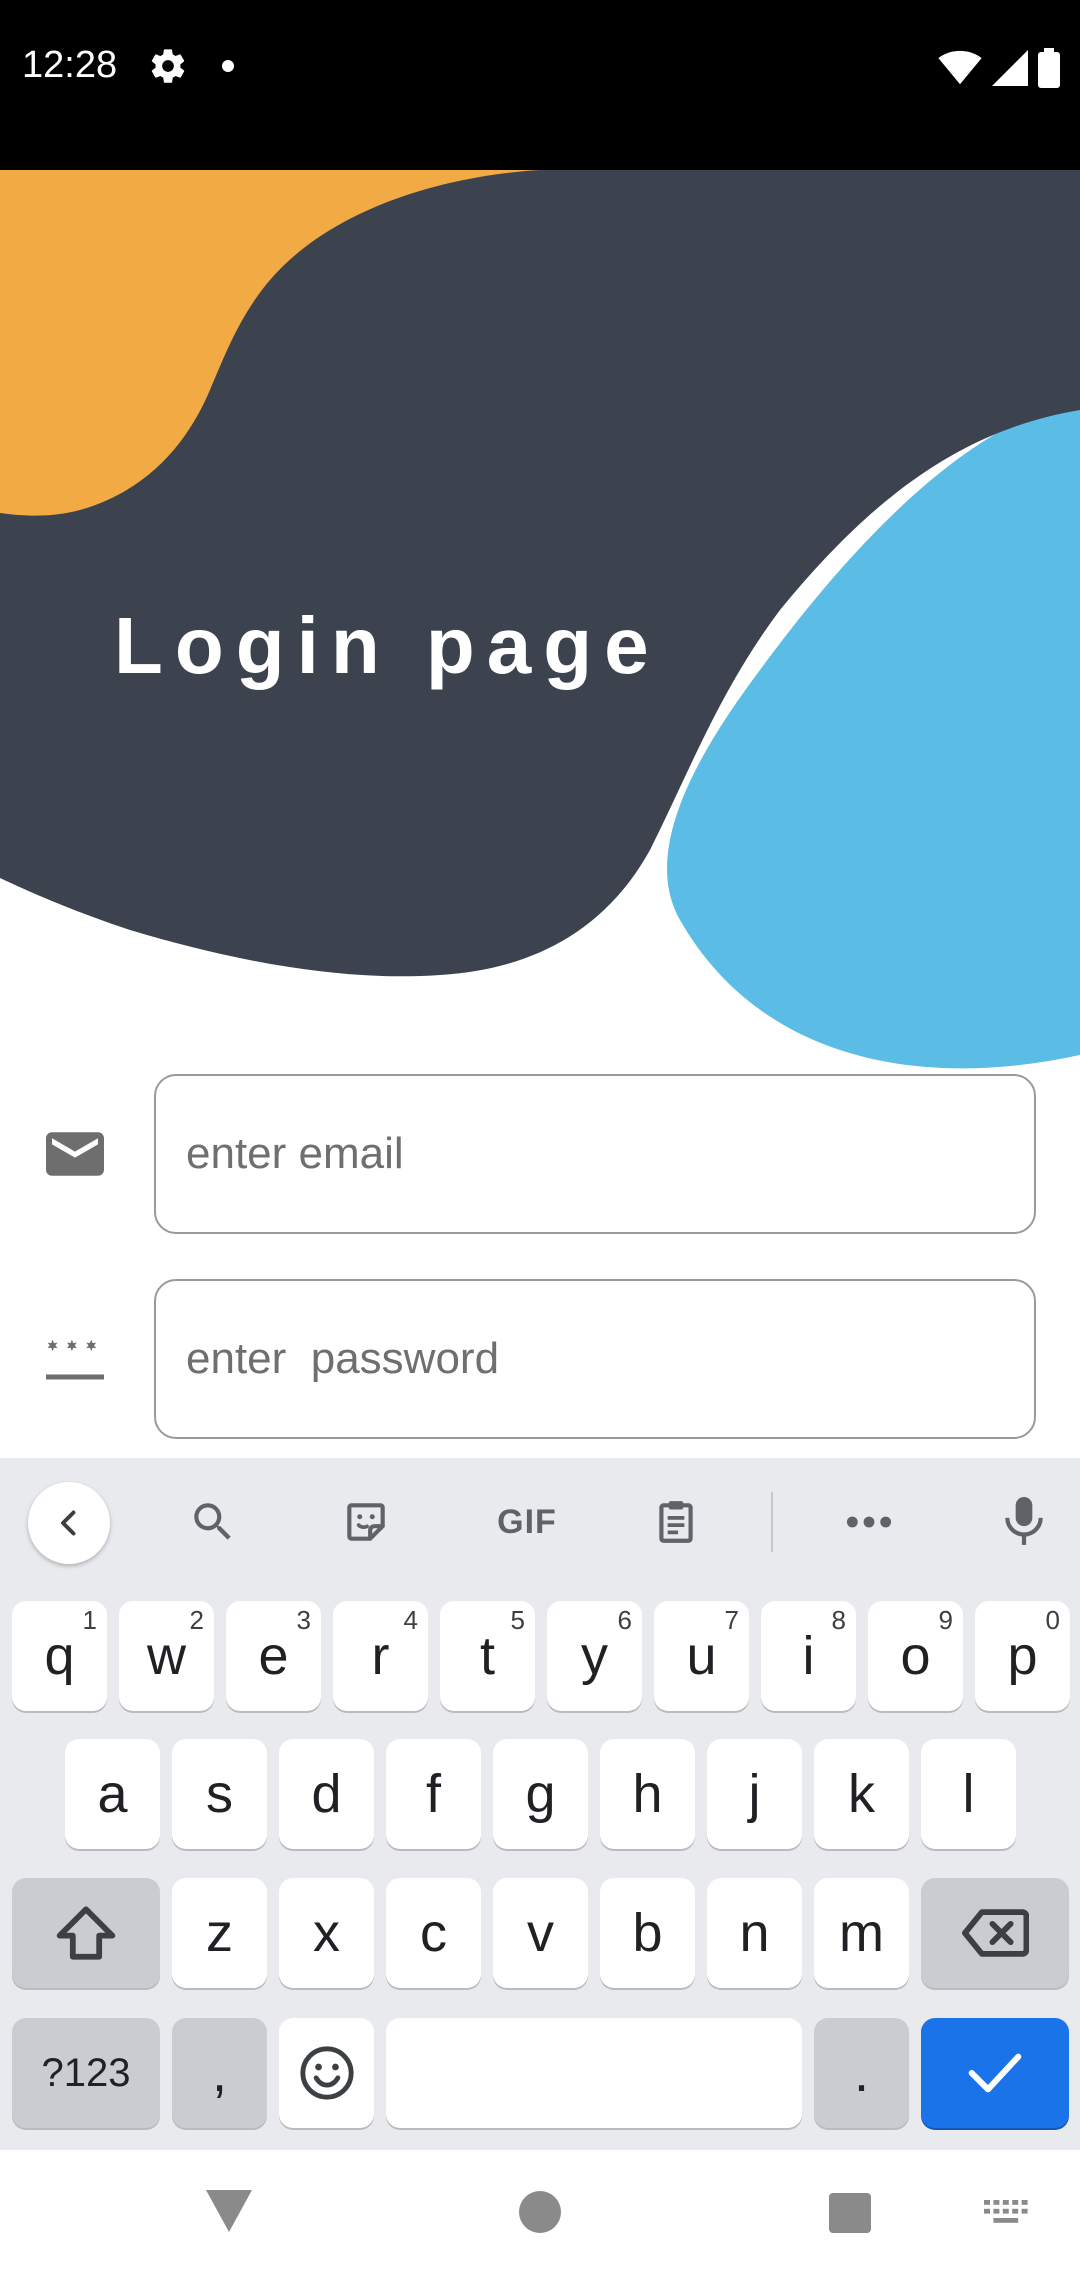 The height and width of the screenshot is (2280, 1080). Describe the element at coordinates (1022, 1656) in the screenshot. I see `key-p: p0` at that location.